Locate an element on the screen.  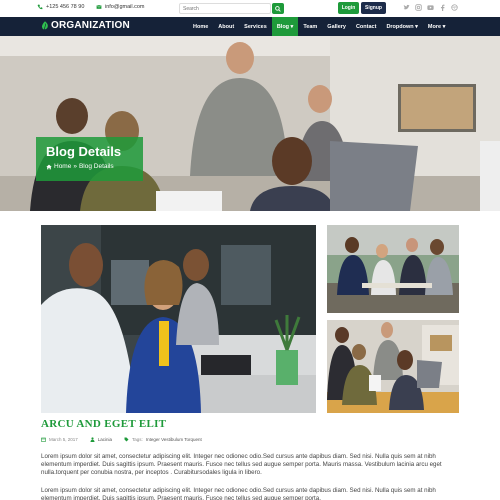
site-logo: ORGANIZATION is located at coordinates (85, 25).